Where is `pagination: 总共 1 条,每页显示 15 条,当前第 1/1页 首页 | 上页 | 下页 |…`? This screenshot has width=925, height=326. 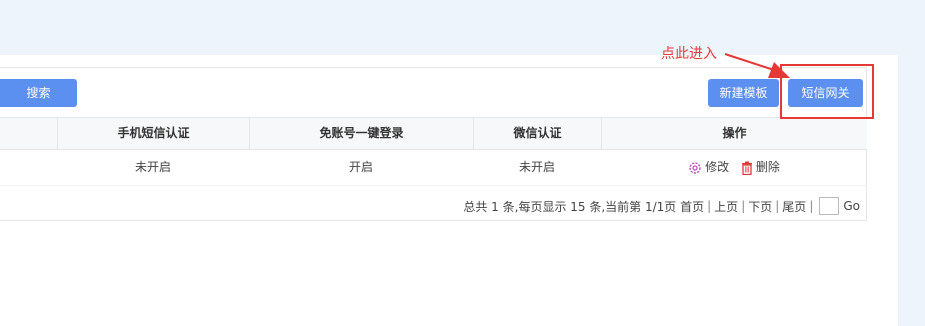
pagination: 总共 1 条,每页显示 15 条,当前第 1/1页 首页 | 上页 | 下页 |… is located at coordinates (661, 206).